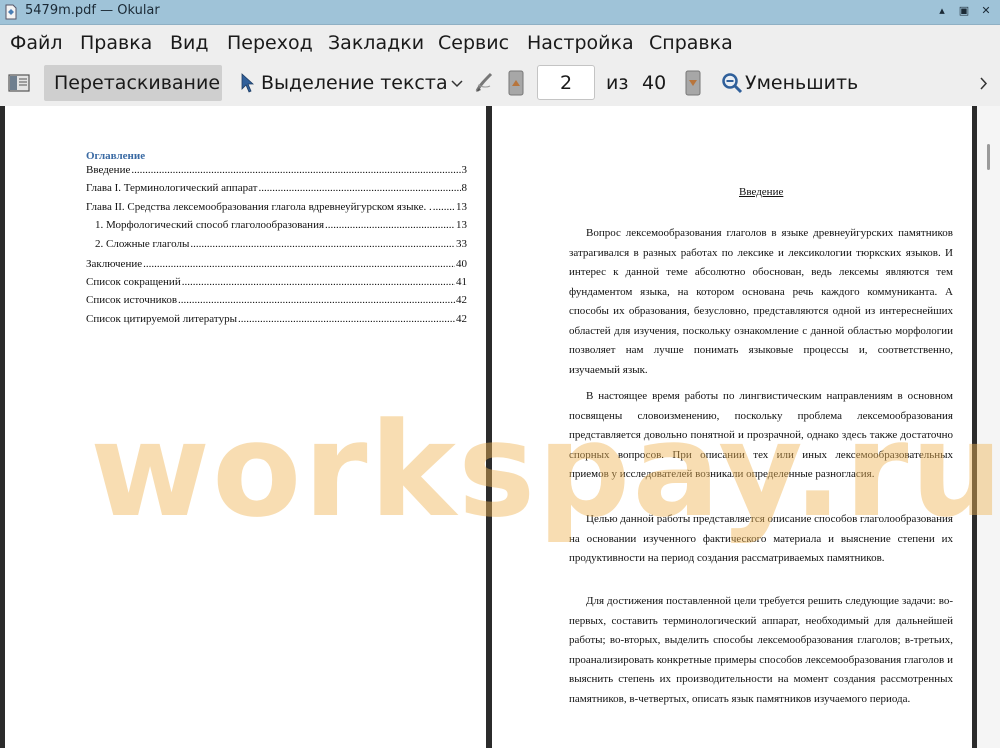 This screenshot has width=1000, height=748. Describe the element at coordinates (761, 192) in the screenshot. I see `section-title: Введение` at that location.